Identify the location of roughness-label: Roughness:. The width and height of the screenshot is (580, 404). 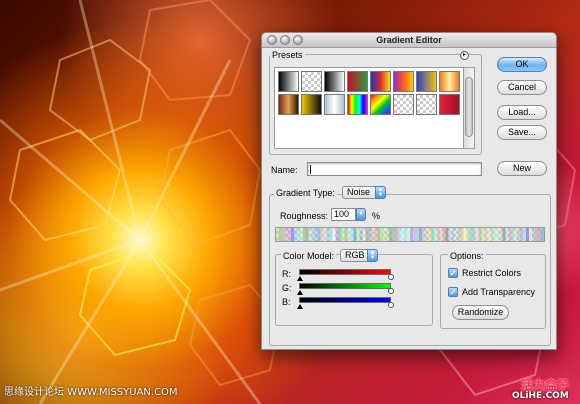
(304, 216).